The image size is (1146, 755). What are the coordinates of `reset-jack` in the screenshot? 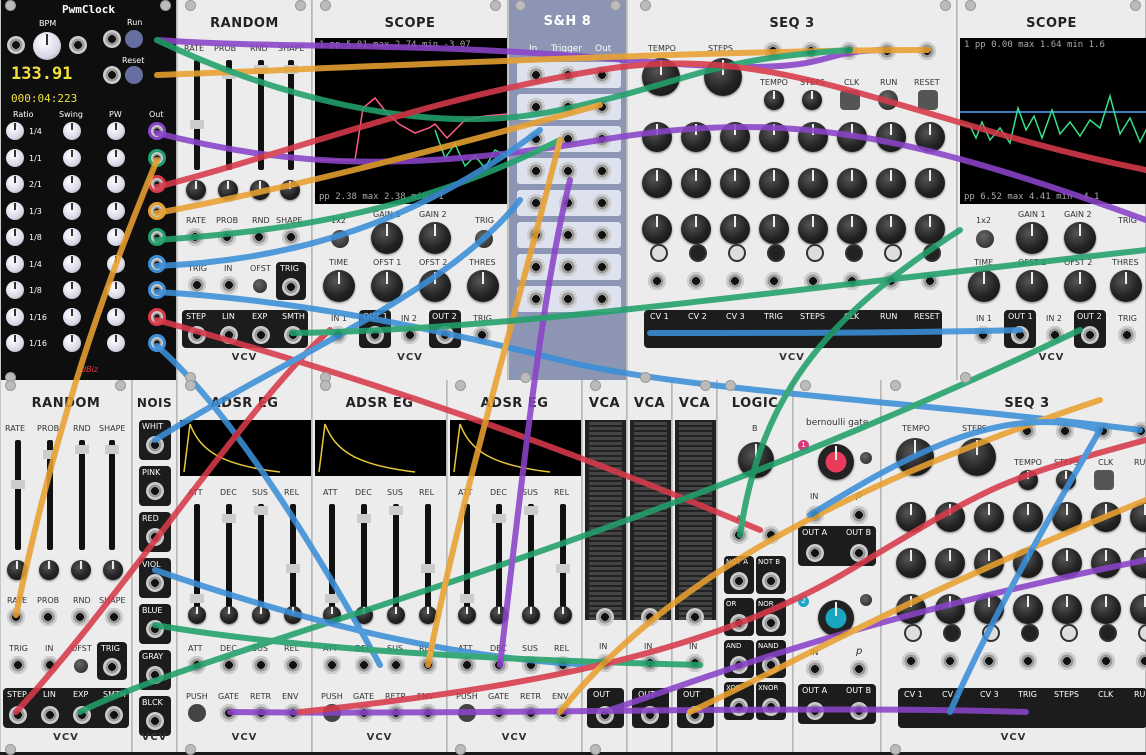 It's located at (112, 75).